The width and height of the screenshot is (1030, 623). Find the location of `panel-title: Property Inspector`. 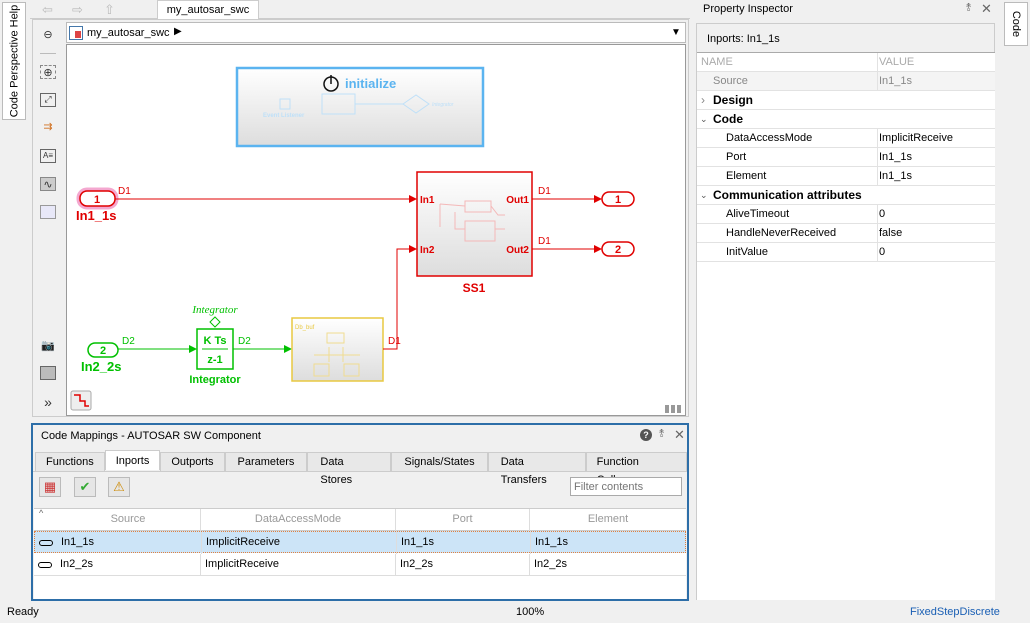

panel-title: Property Inspector is located at coordinates (748, 9).